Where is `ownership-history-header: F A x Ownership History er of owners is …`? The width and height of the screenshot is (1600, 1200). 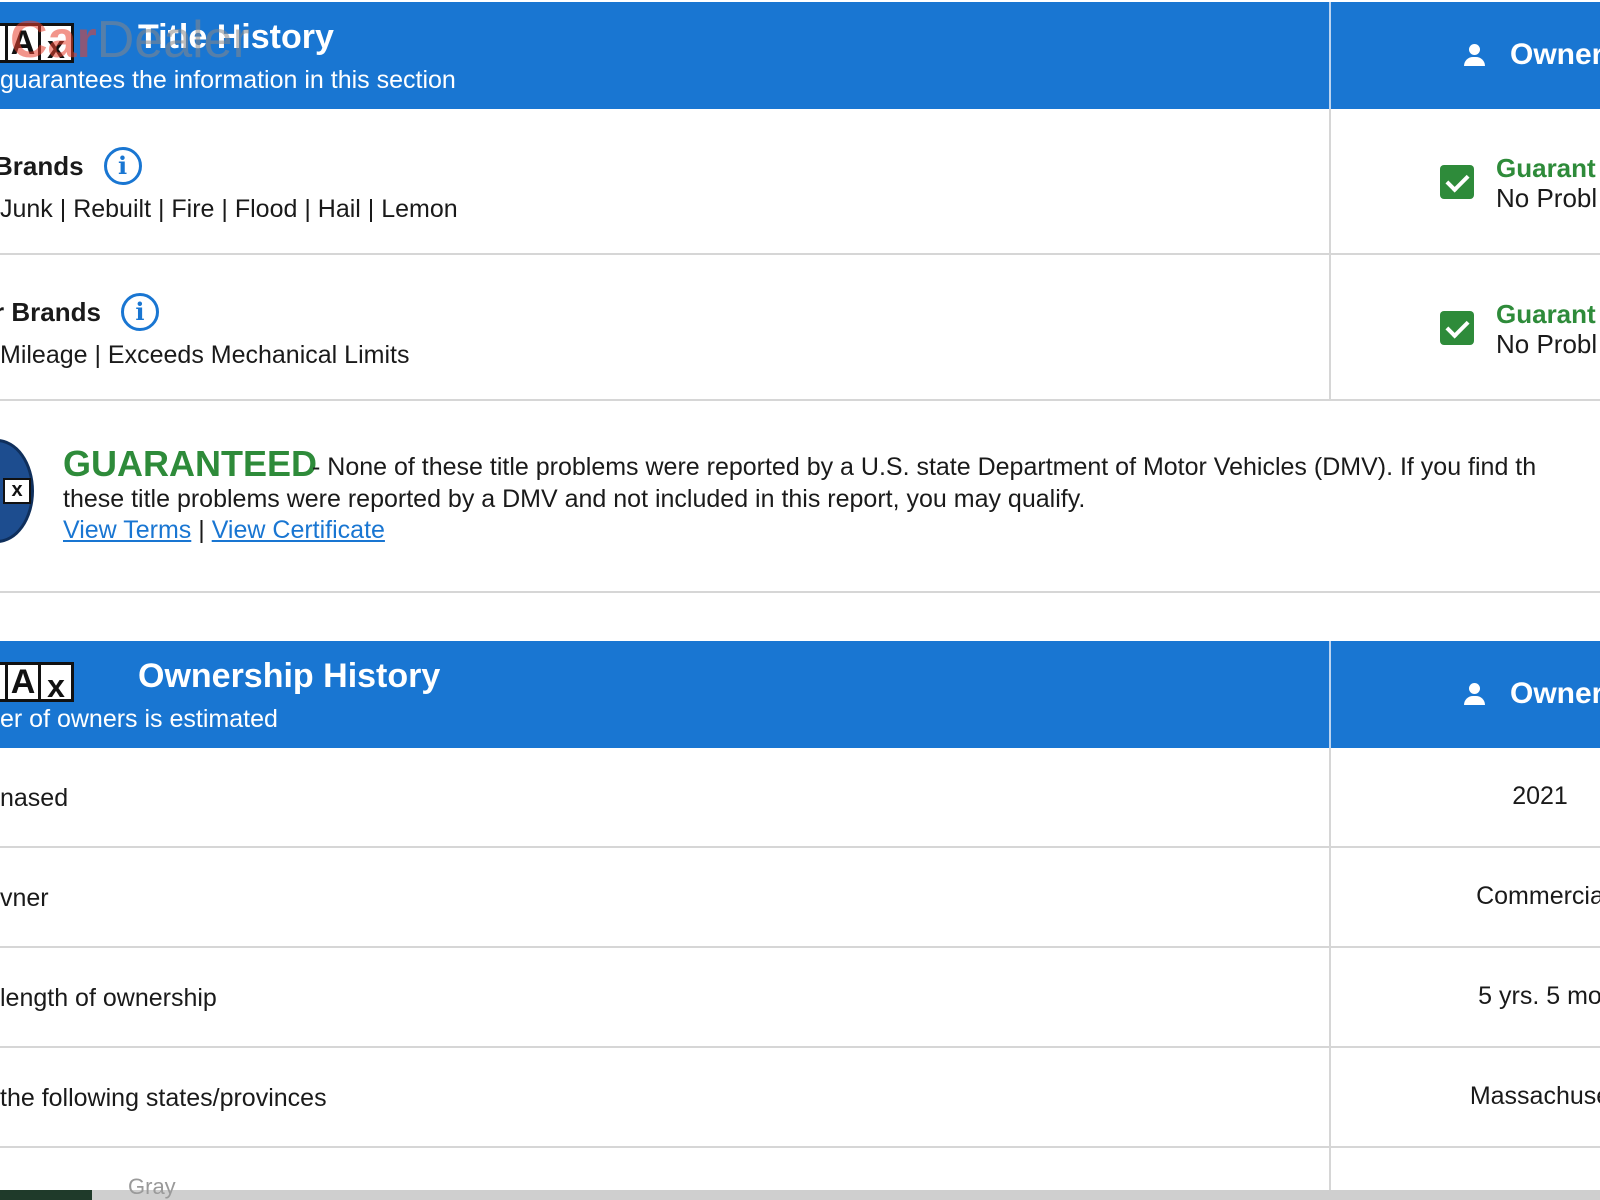
ownership-history-header: F A x Ownership History er of owners is … is located at coordinates (800, 694).